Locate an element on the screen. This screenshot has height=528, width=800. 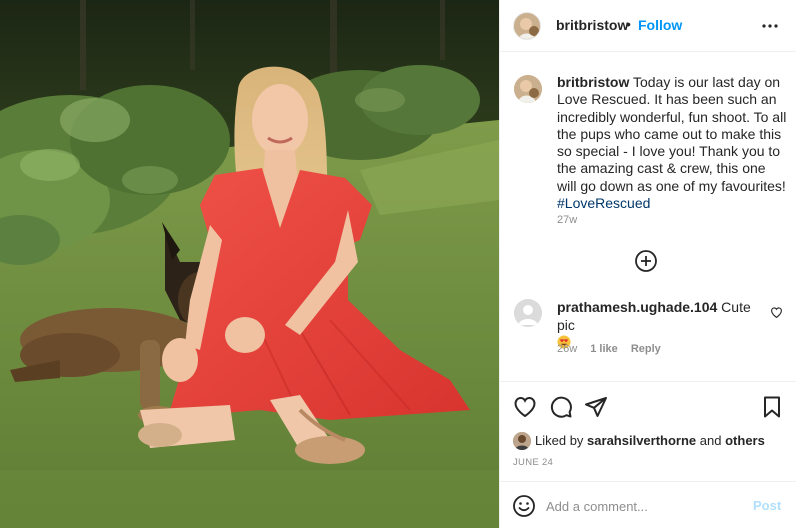
comment-username: prathamesh.ughade.104 is located at coordinates (637, 307).